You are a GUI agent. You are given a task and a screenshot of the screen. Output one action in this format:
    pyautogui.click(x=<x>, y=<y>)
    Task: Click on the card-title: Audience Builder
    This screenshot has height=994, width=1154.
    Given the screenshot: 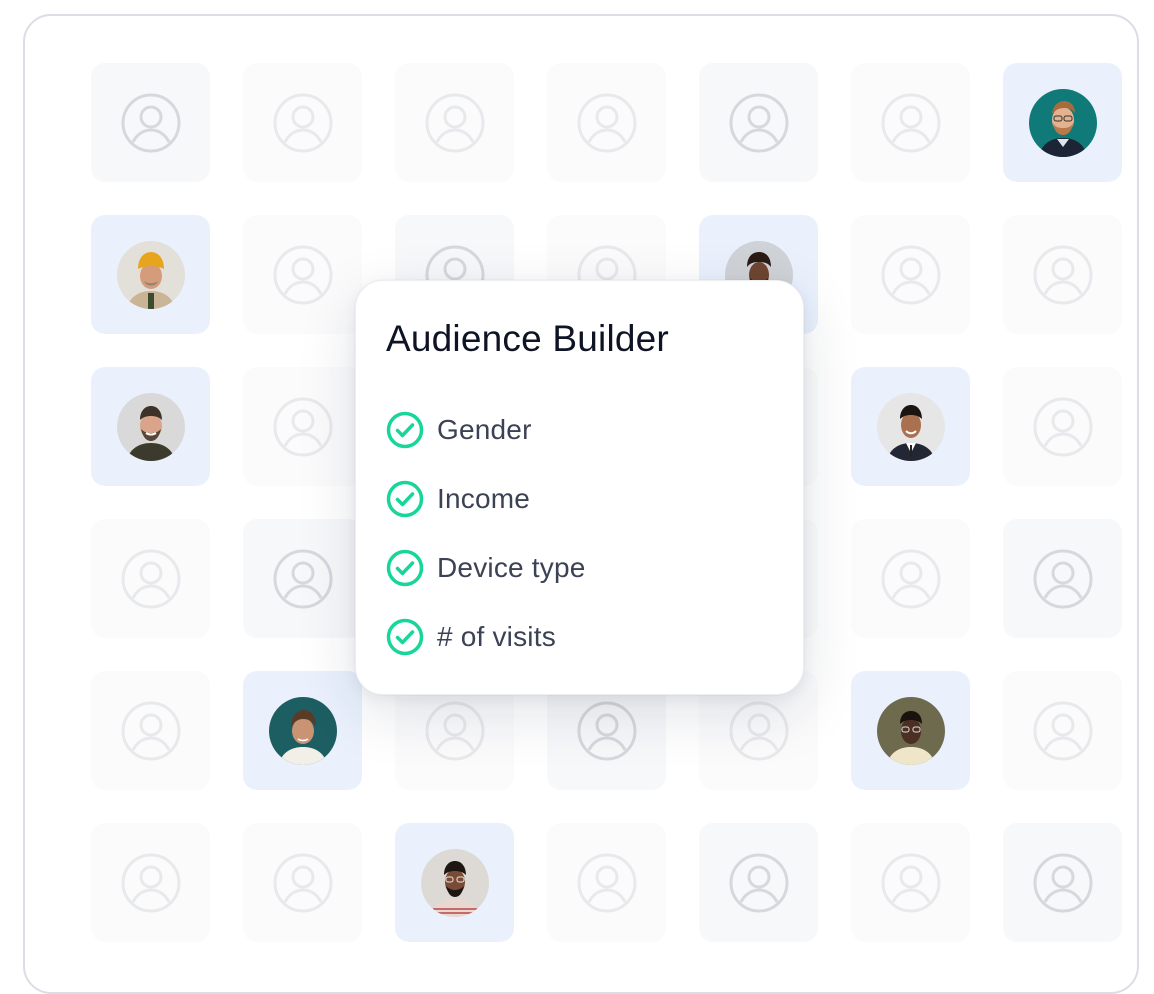 What is the action you would take?
    pyautogui.click(x=527, y=338)
    